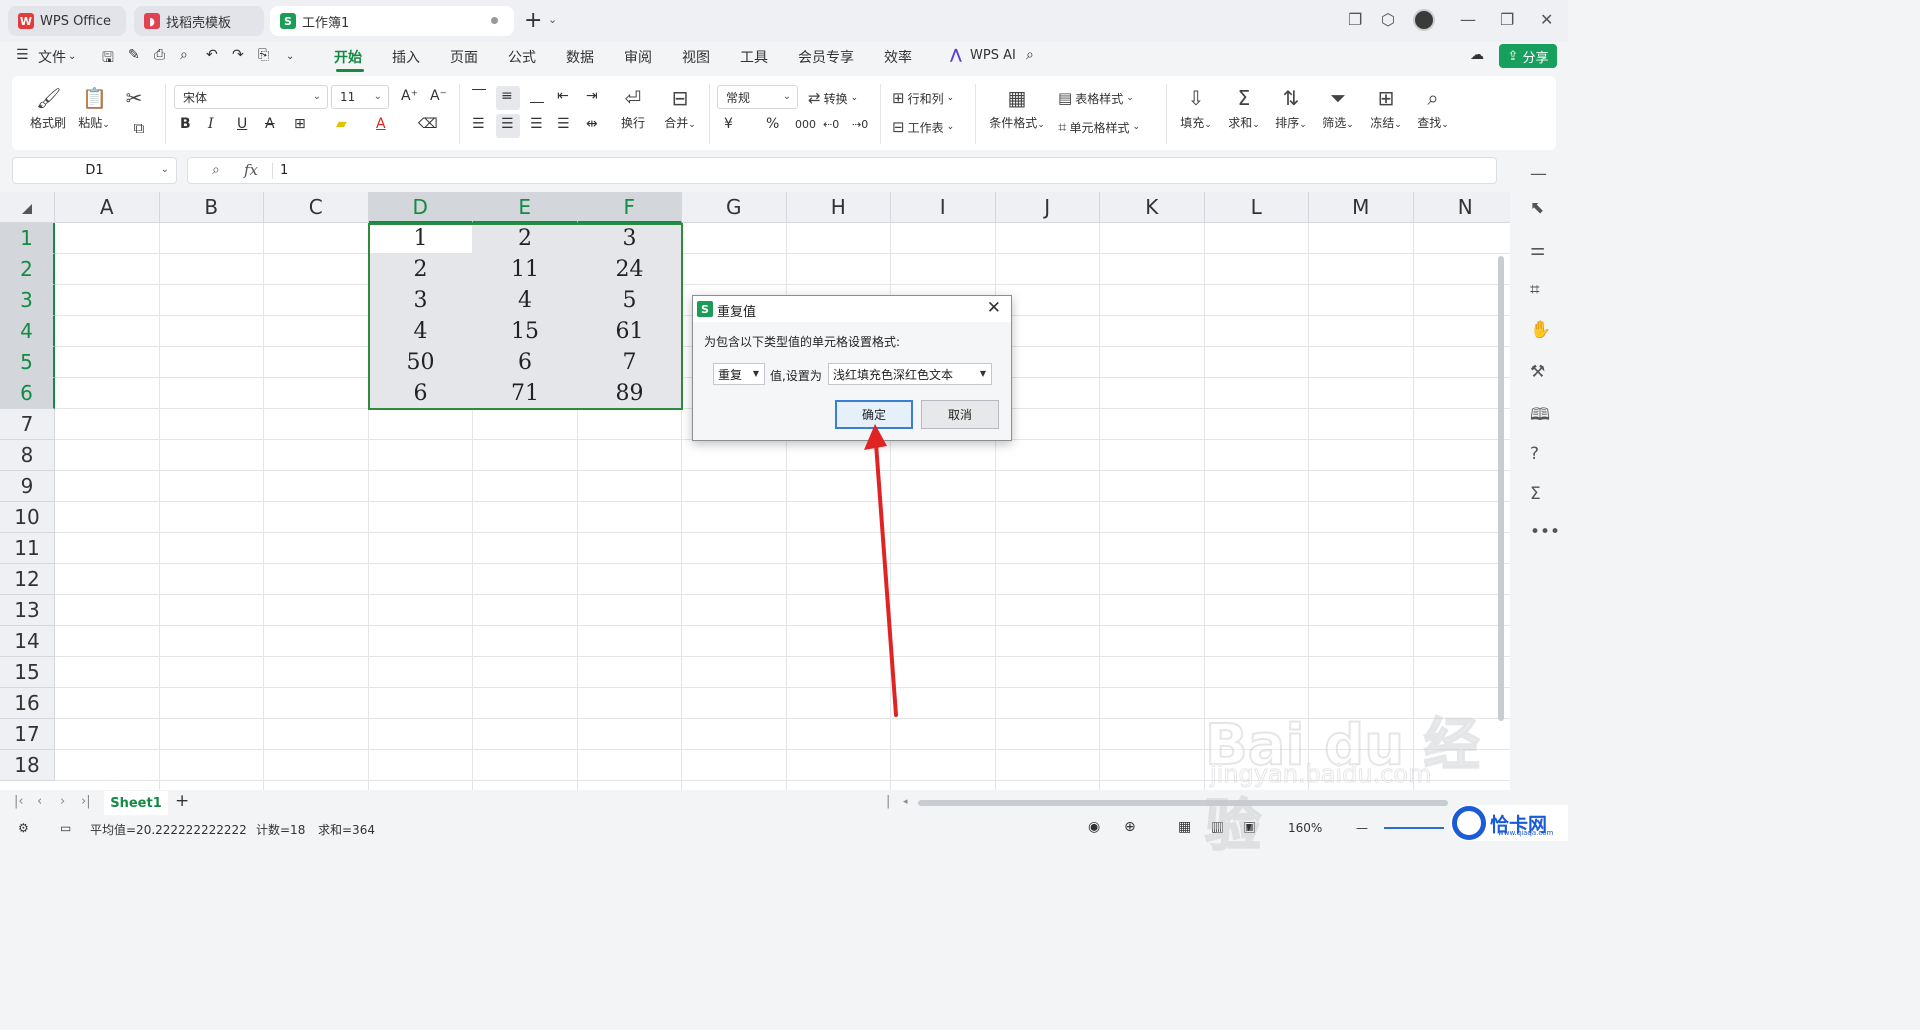 Image resolution: width=1920 pixels, height=1030 pixels. What do you see at coordinates (27, 424) in the screenshot?
I see `row-header-7: 7` at bounding box center [27, 424].